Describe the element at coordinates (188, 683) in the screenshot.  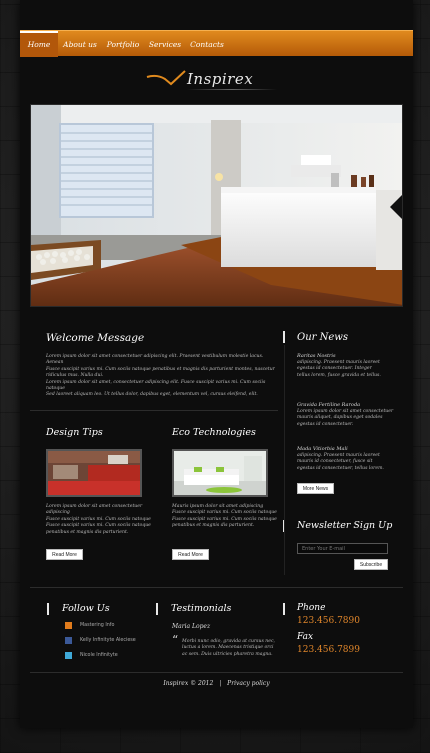
I see `footer-copyright: Inspirex © 2012` at that location.